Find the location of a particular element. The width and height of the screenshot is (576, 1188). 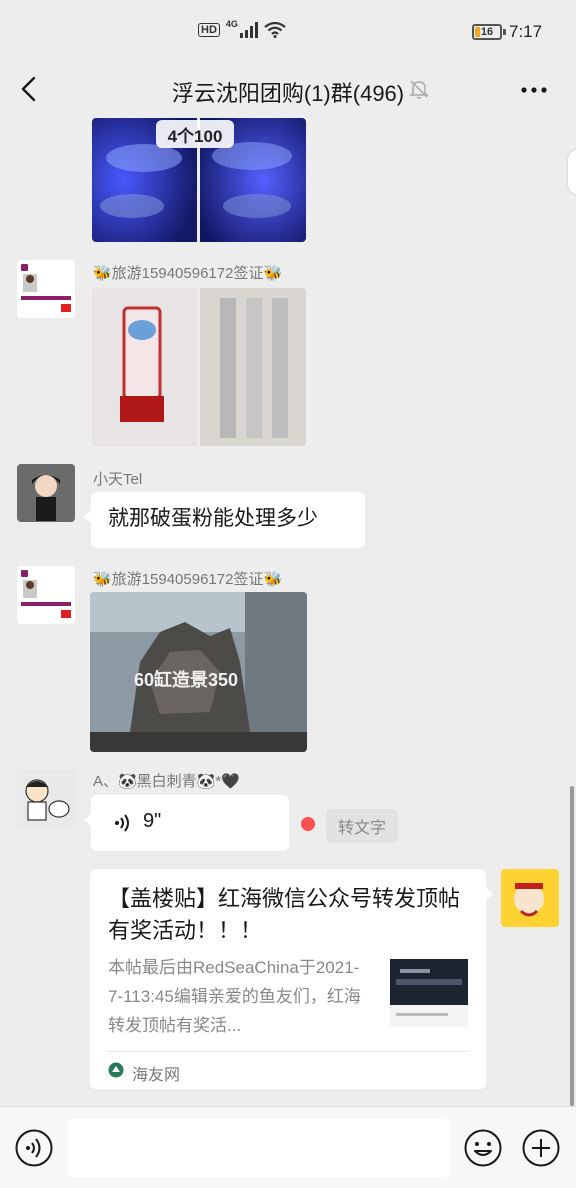

hd-badge: HD is located at coordinates (209, 30).